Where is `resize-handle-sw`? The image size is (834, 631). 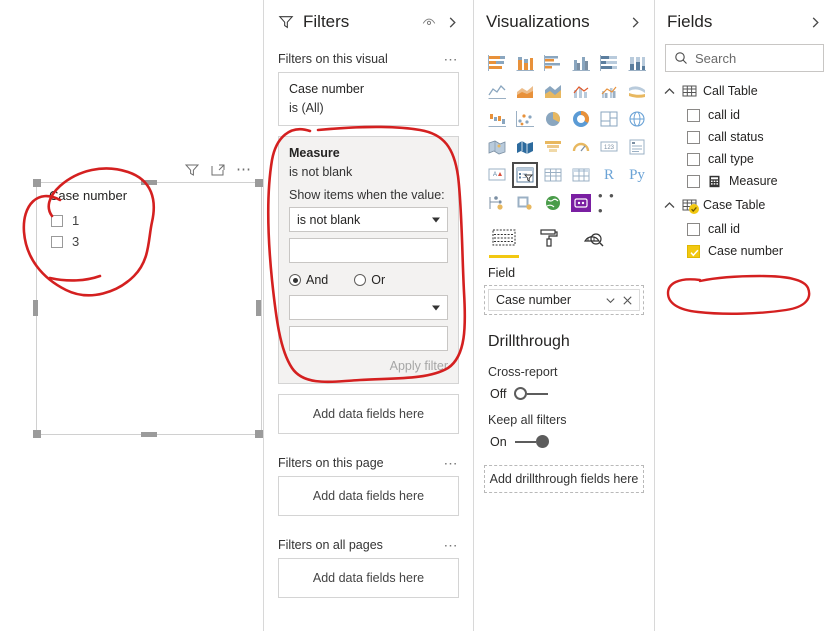
resize-handle-sw is located at coordinates (37, 434).